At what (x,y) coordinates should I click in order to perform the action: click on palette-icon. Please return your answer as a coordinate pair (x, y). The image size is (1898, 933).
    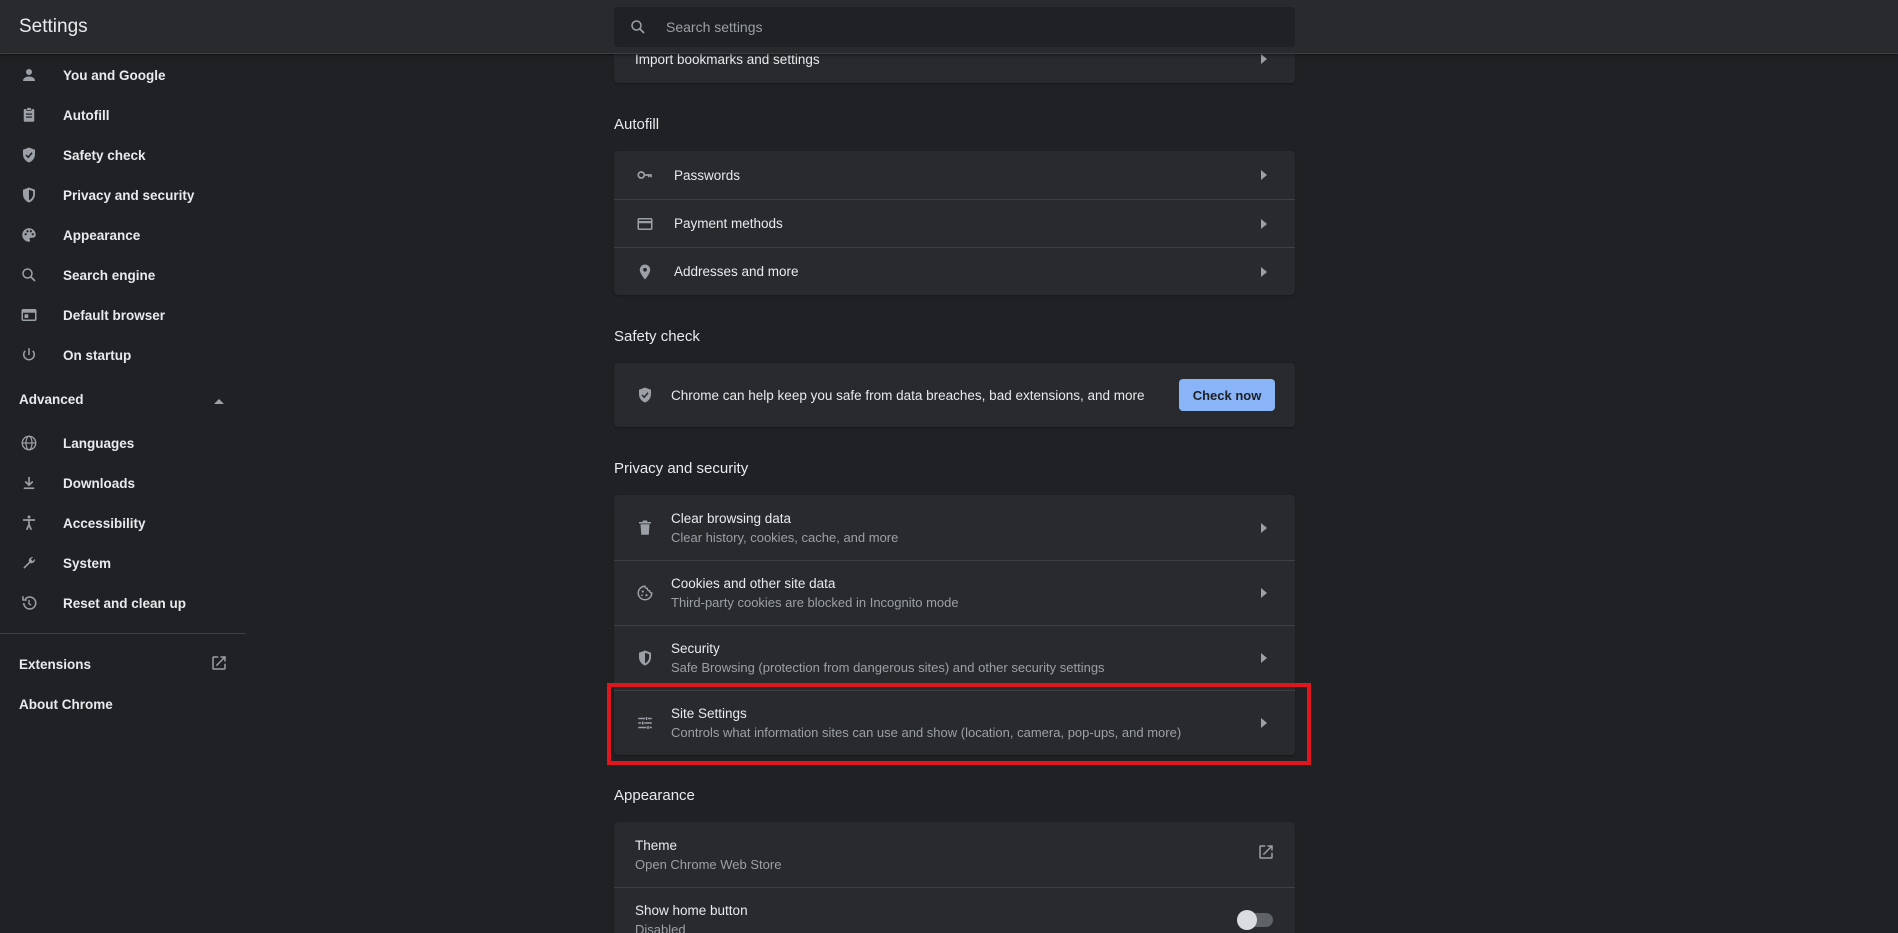
    Looking at the image, I should click on (29, 235).